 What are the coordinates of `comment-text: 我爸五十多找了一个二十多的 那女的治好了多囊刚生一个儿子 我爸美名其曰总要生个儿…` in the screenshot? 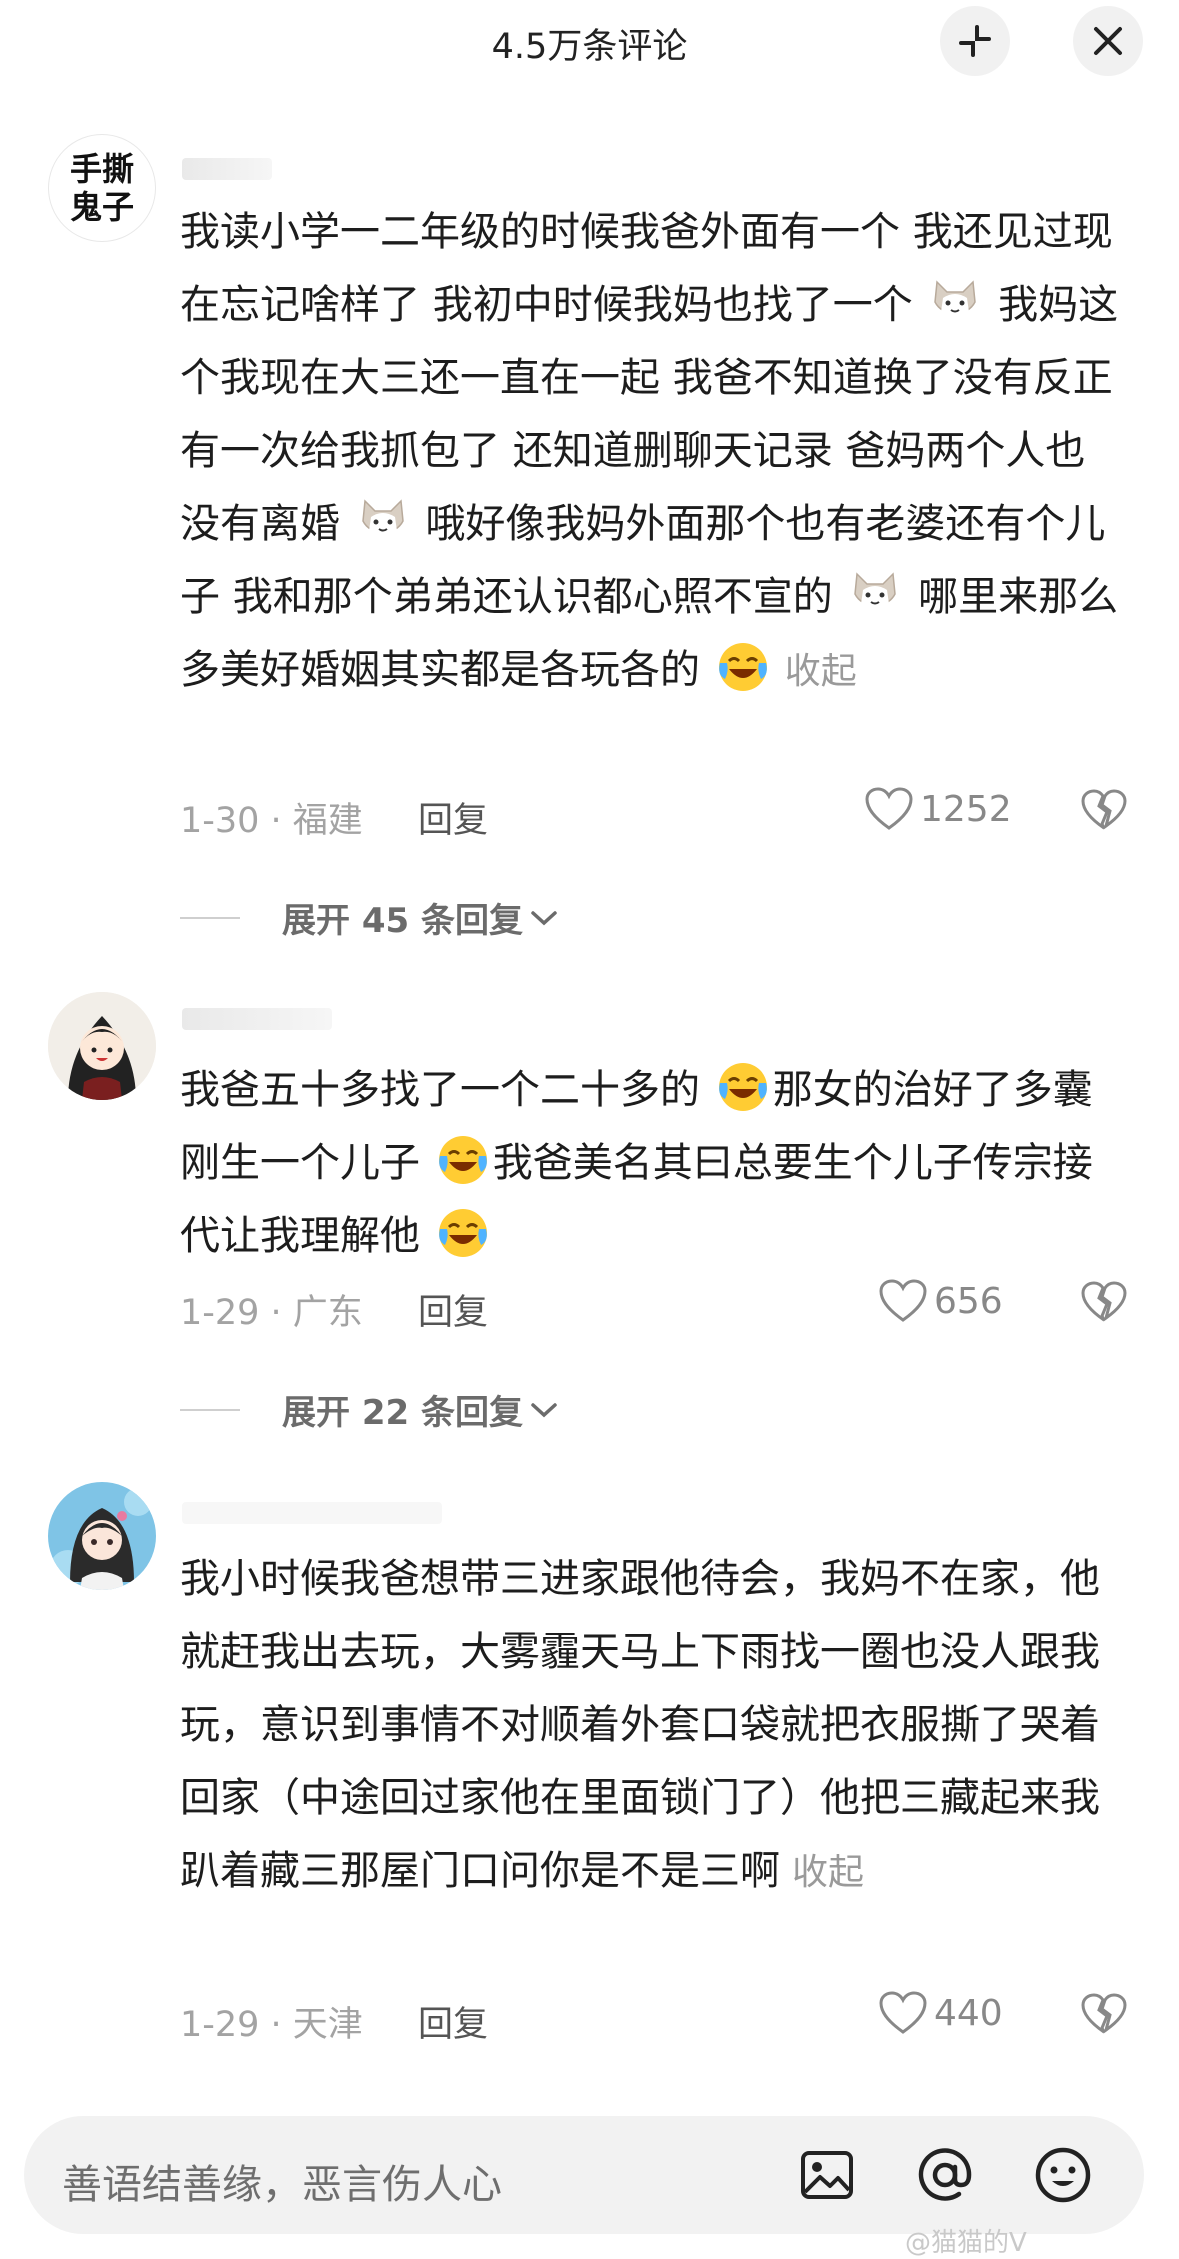 It's located at (652, 1163).